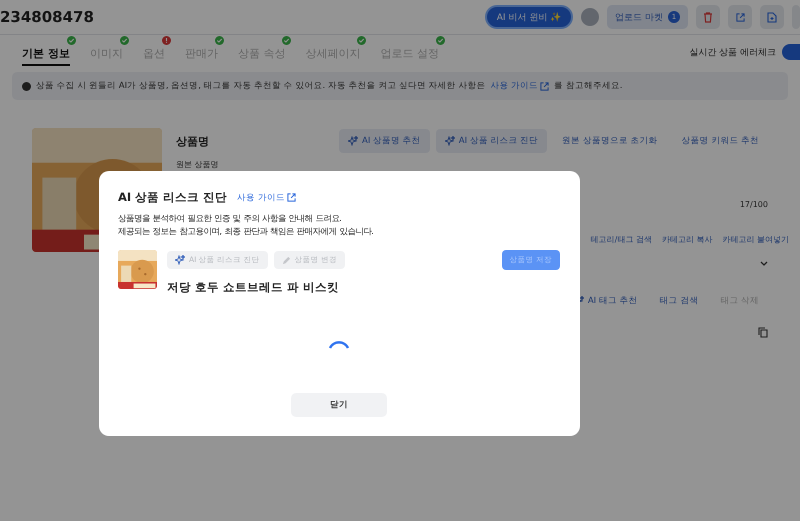 This screenshot has width=800, height=521. Describe the element at coordinates (492, 141) in the screenshot. I see `product-name-action: AI 상품 리스크 진단` at that location.